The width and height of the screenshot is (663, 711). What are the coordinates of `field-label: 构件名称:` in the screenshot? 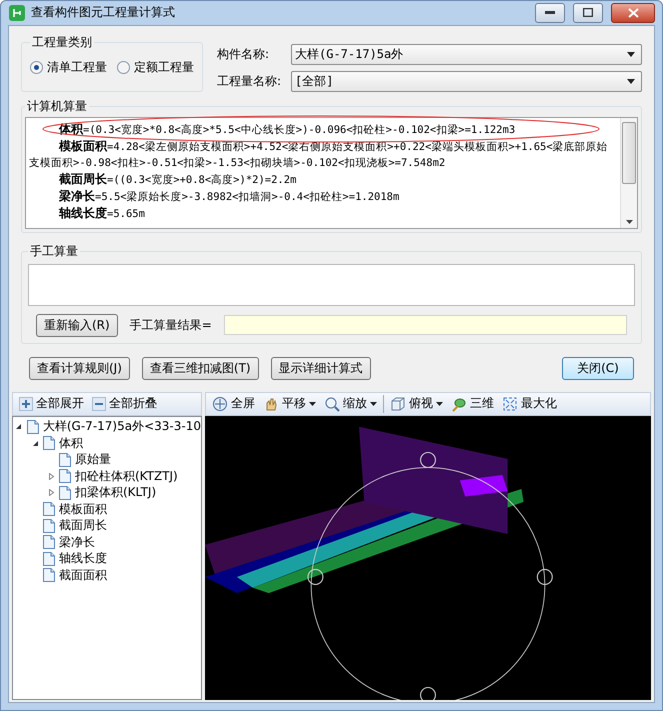 It's located at (243, 54).